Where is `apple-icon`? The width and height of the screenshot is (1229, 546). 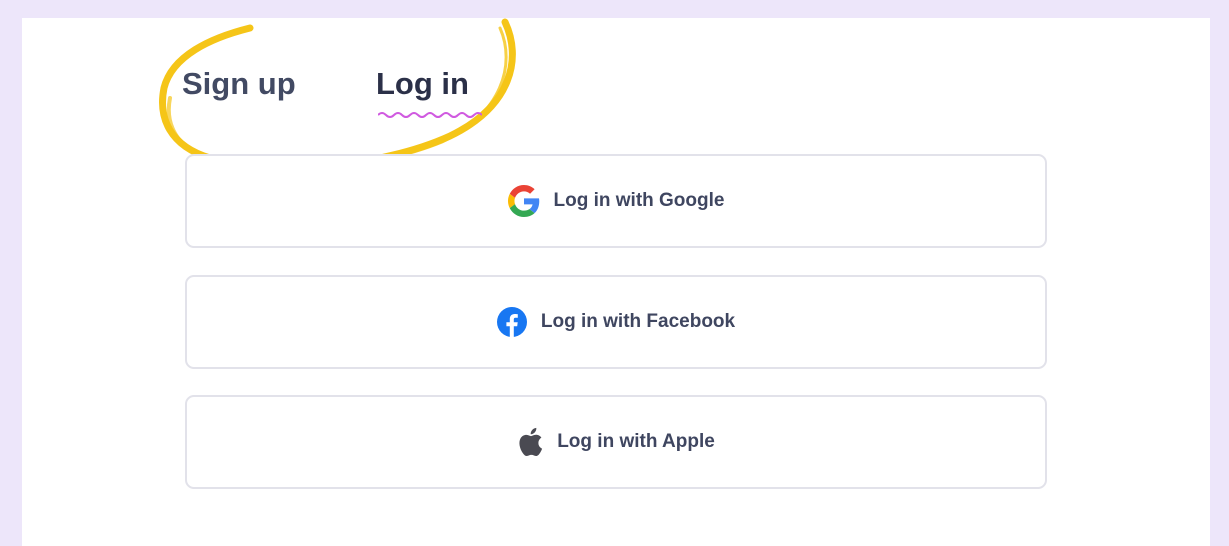 apple-icon is located at coordinates (530, 442).